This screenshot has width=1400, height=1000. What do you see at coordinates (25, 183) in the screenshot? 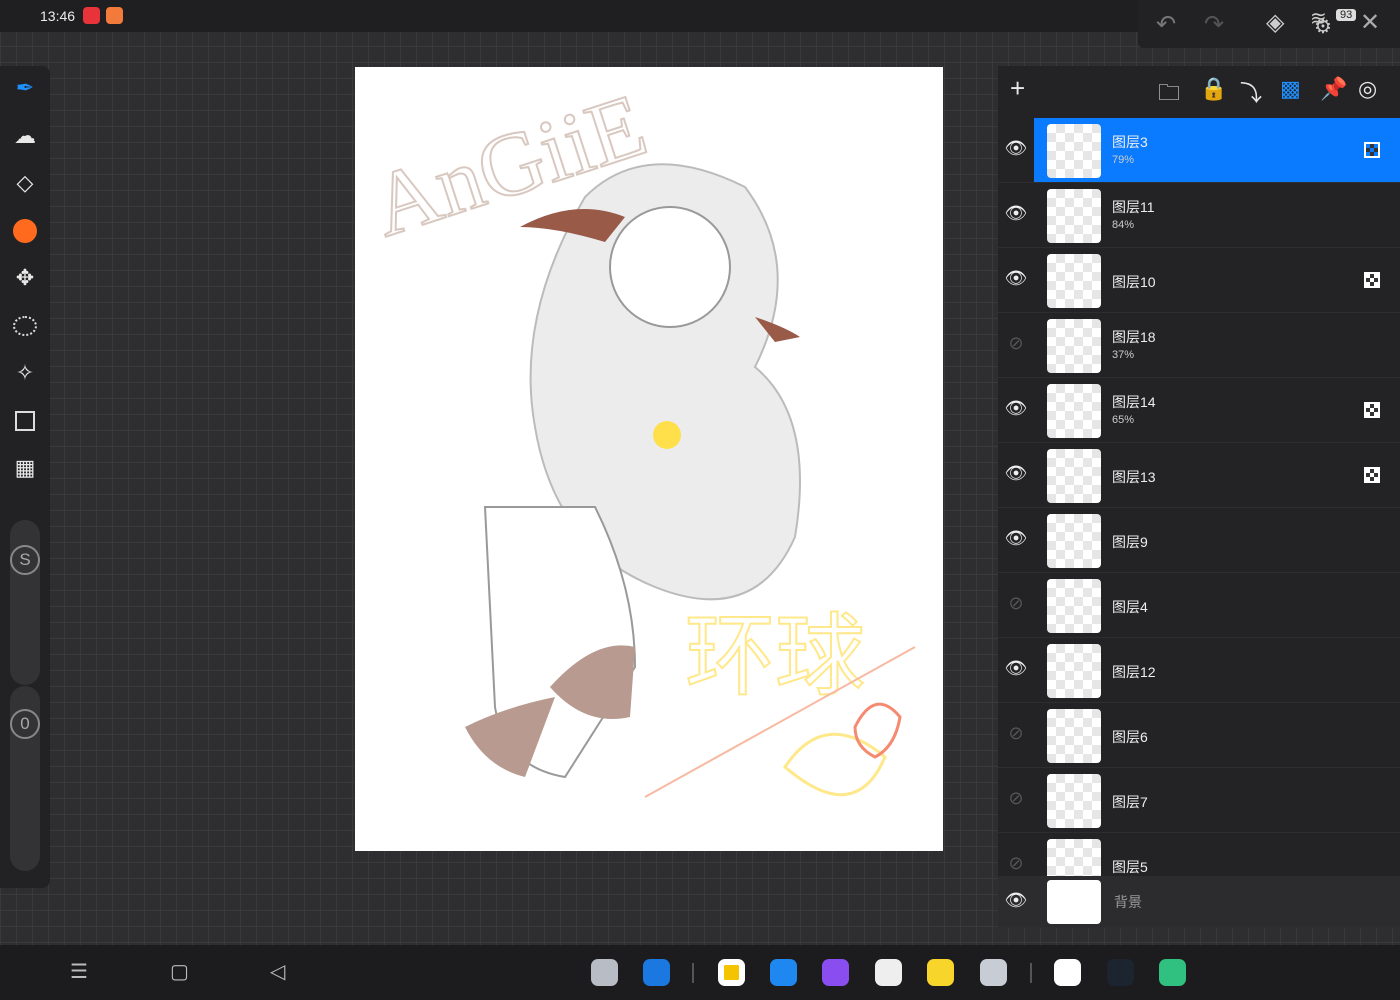
I see `eraser-tool-icon: ◇` at bounding box center [25, 183].